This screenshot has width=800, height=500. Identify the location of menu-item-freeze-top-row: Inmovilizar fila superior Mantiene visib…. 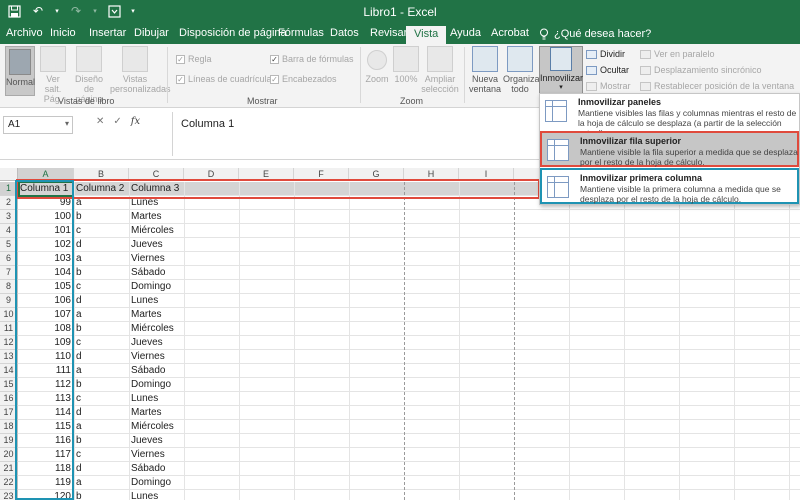
(669, 149).